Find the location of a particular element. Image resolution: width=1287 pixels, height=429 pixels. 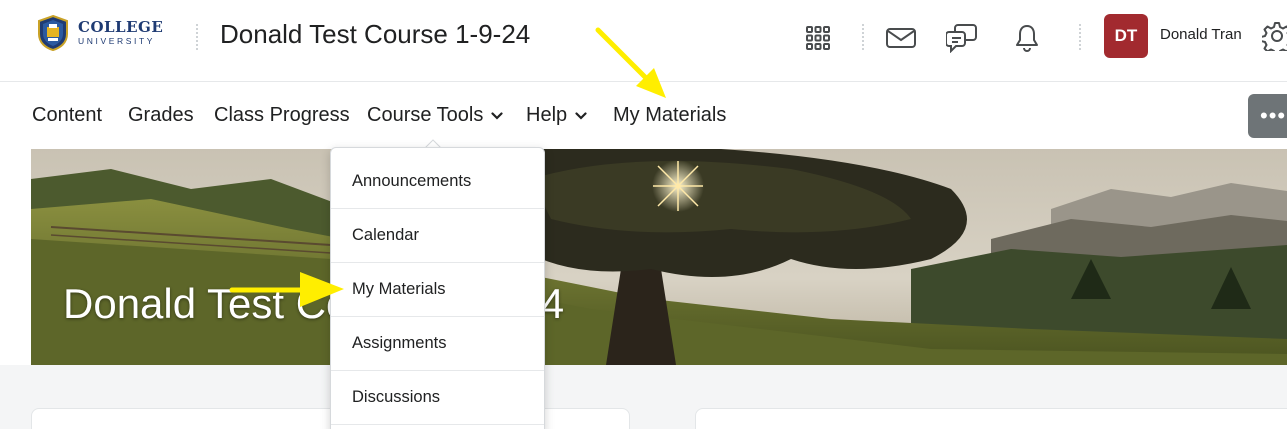

nav-item-content: Content is located at coordinates (67, 115).